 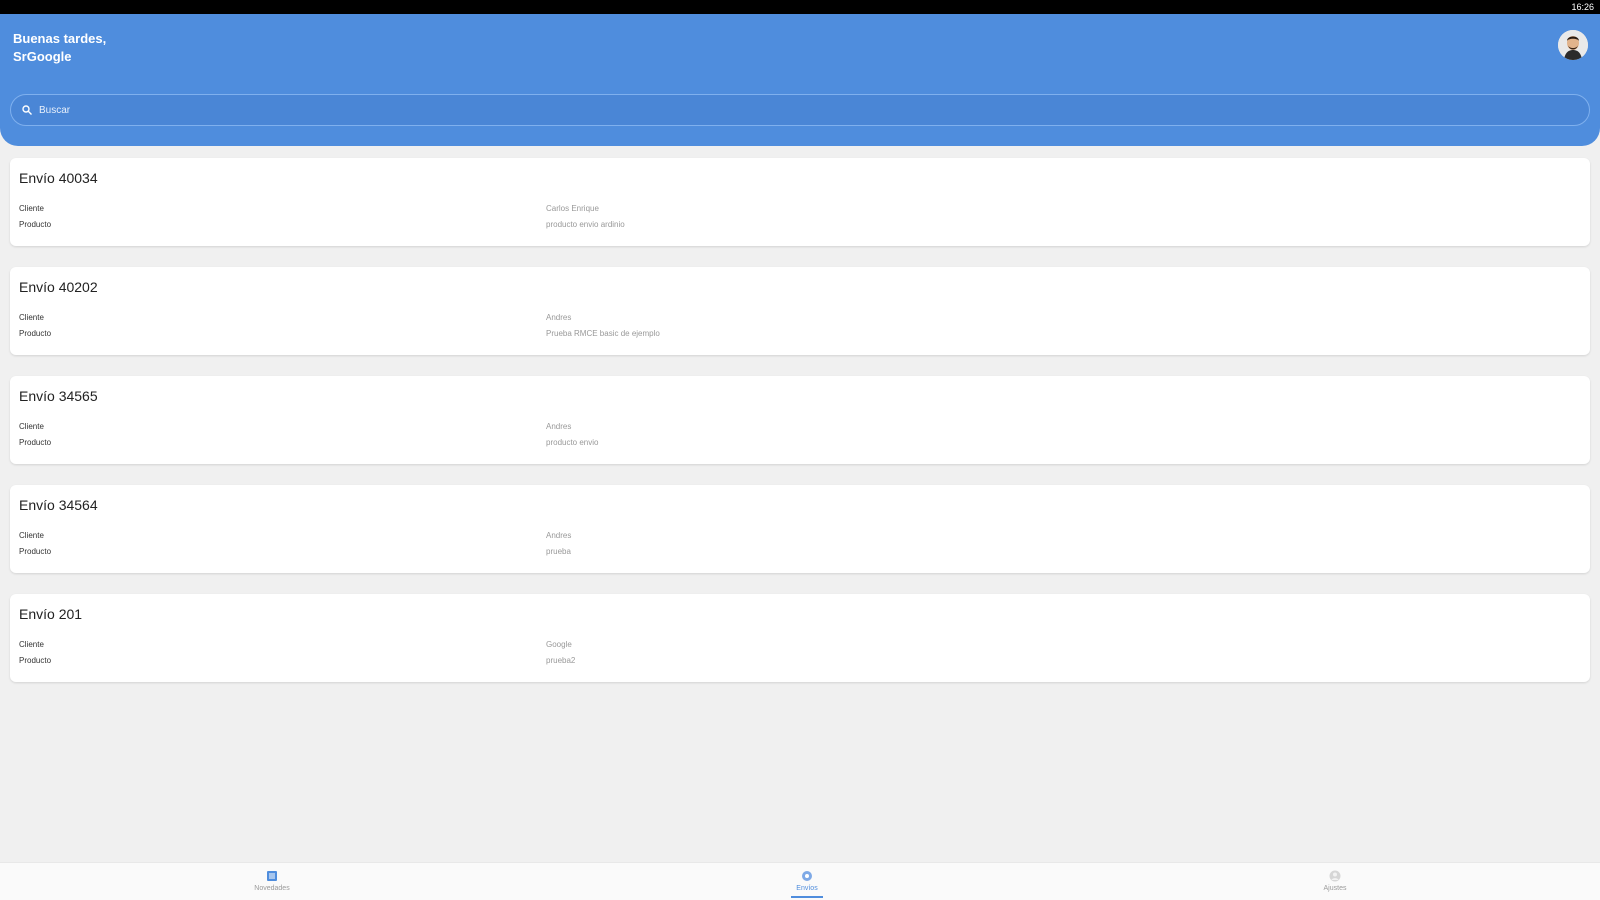 What do you see at coordinates (799, 661) in the screenshot?
I see `shipment-product-row: Producto prueba2` at bounding box center [799, 661].